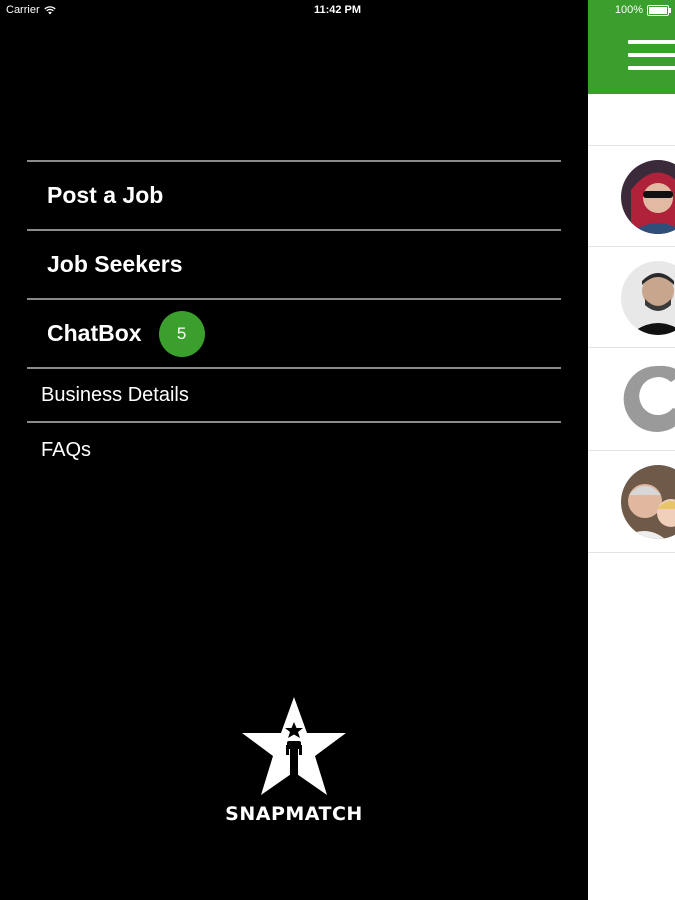 Image resolution: width=675 pixels, height=900 pixels. Describe the element at coordinates (66, 449) in the screenshot. I see `menu-item-label: FAQs` at that location.